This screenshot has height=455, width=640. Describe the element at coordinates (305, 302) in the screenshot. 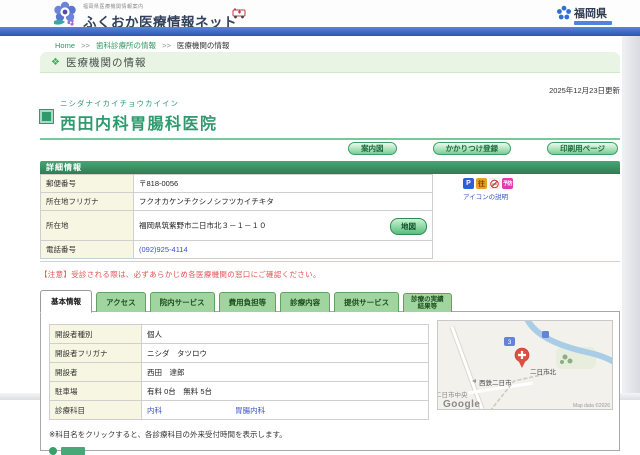

I see `tab-medical-content: 診療内容` at that location.